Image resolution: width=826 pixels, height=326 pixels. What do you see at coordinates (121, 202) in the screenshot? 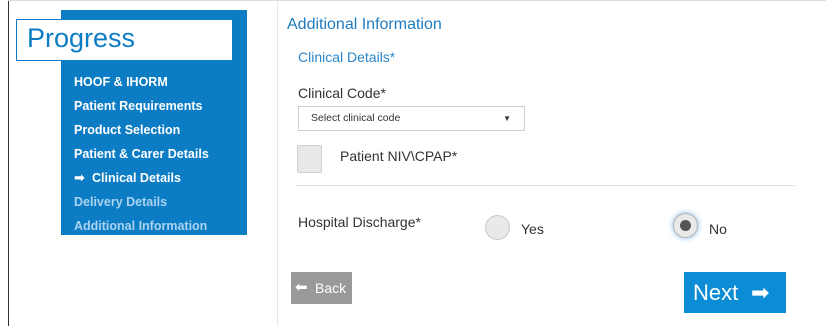
I see `progress-step-label: Delivery Details` at bounding box center [121, 202].